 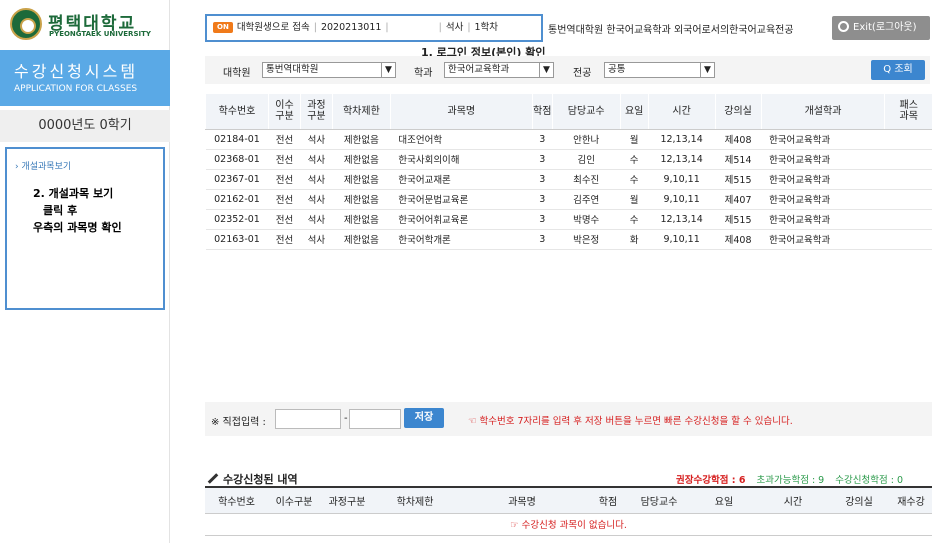 I want to click on column-header: 요일, so click(x=634, y=112).